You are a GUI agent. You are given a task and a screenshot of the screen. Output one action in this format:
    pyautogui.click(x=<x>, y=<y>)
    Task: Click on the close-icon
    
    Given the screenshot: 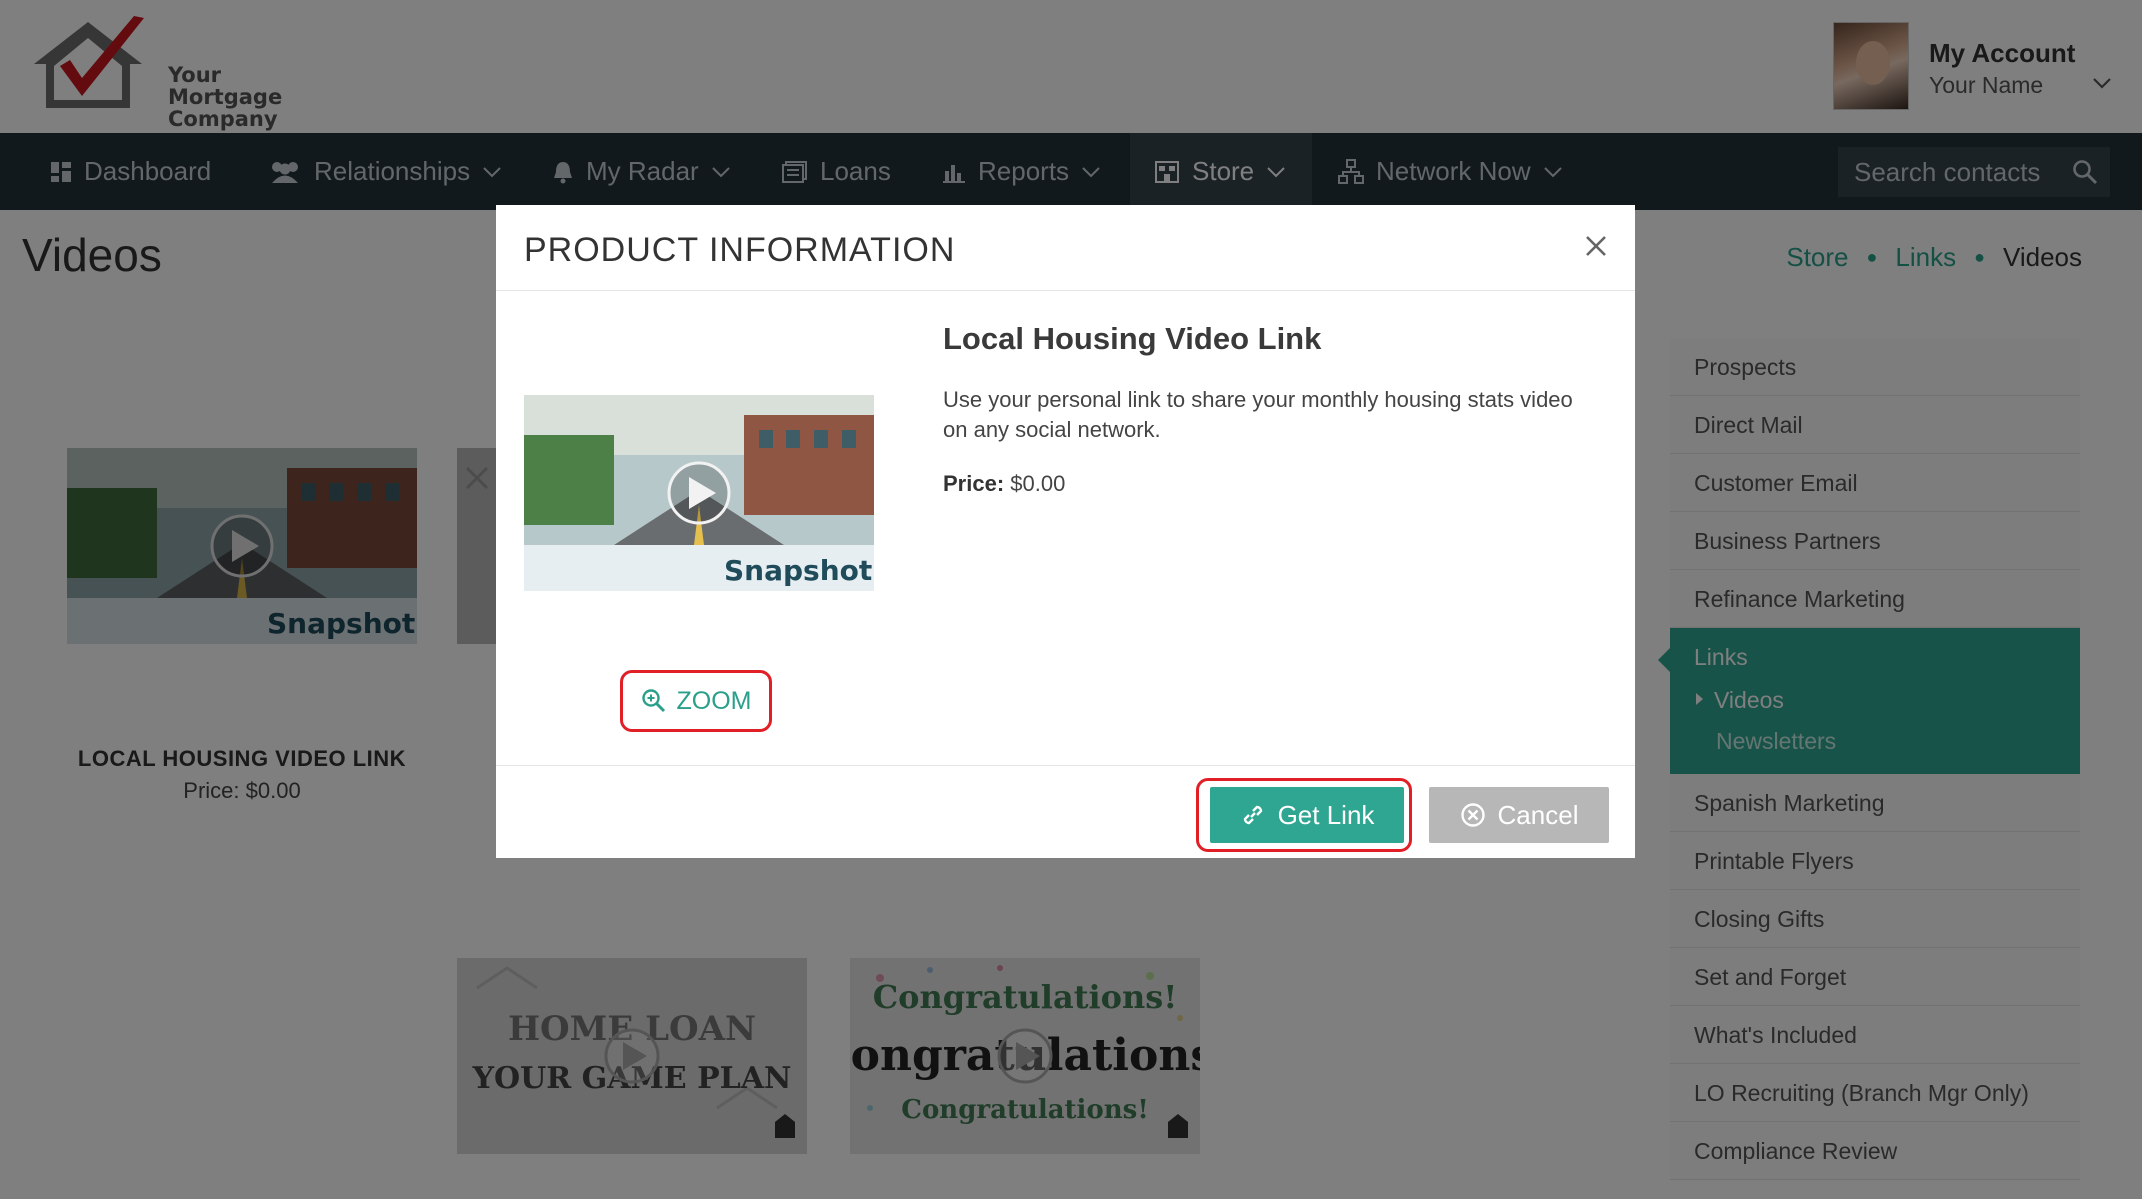 What is the action you would take?
    pyautogui.click(x=1596, y=246)
    